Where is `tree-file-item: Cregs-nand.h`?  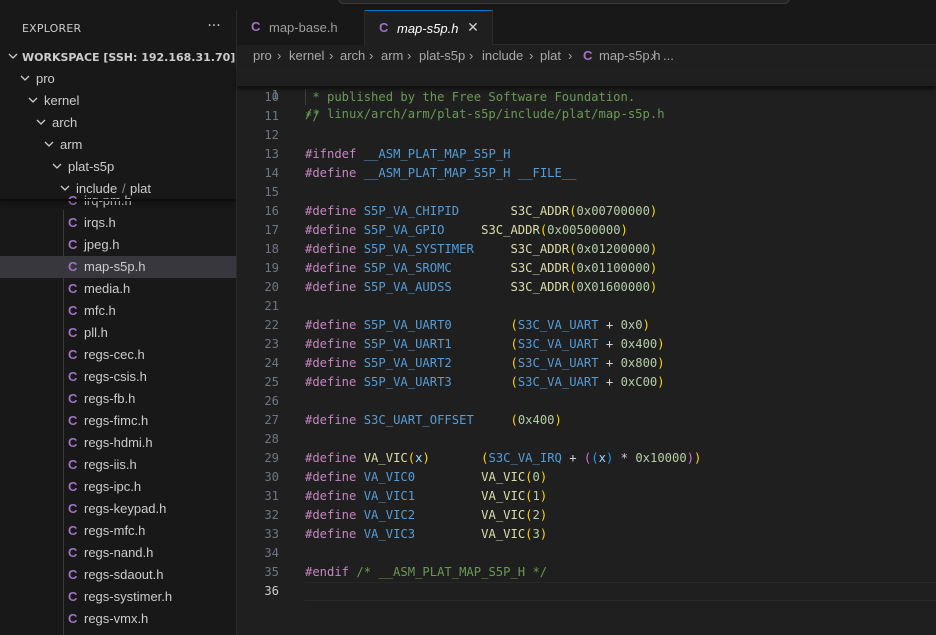
tree-file-item: Cregs-nand.h is located at coordinates (118, 553).